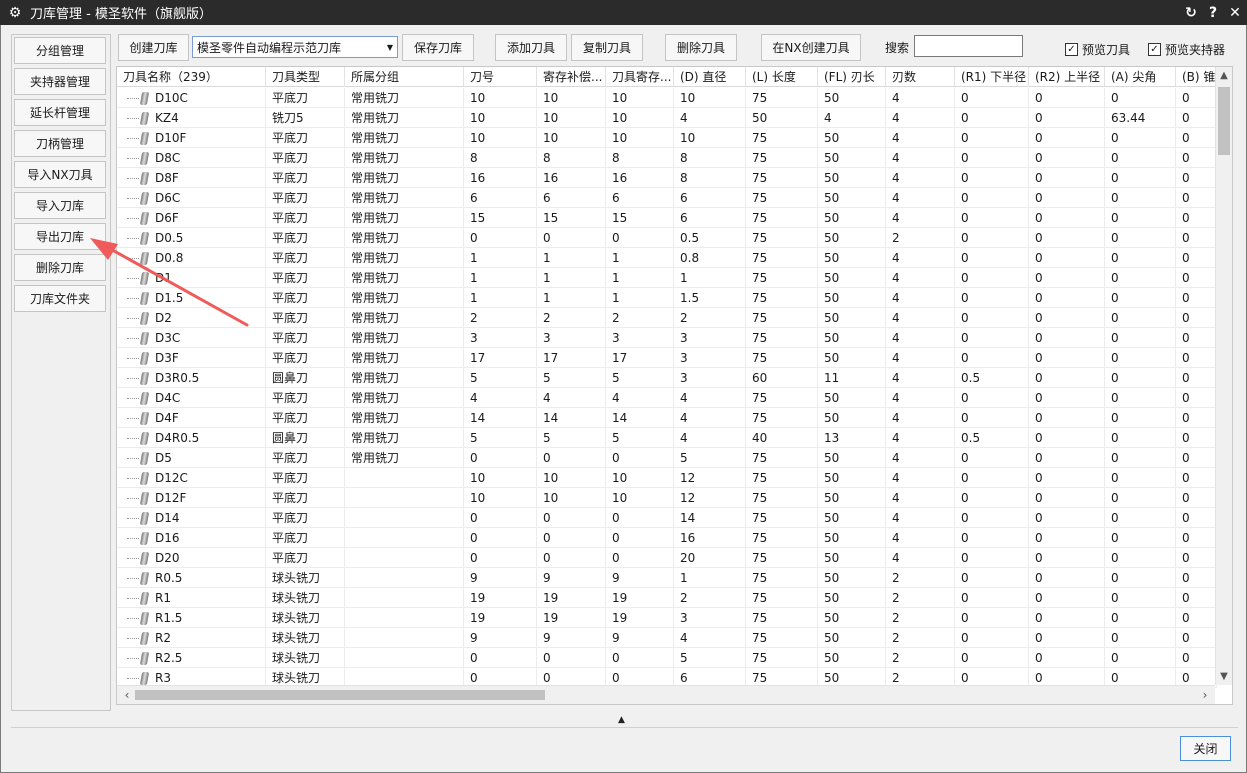 This screenshot has width=1247, height=773. Describe the element at coordinates (667, 438) in the screenshot. I see `table-row: D4R0.5 圆鼻刀 常用铣刀 5 5 5 4 40 13 4 0.5 0 0 0` at that location.